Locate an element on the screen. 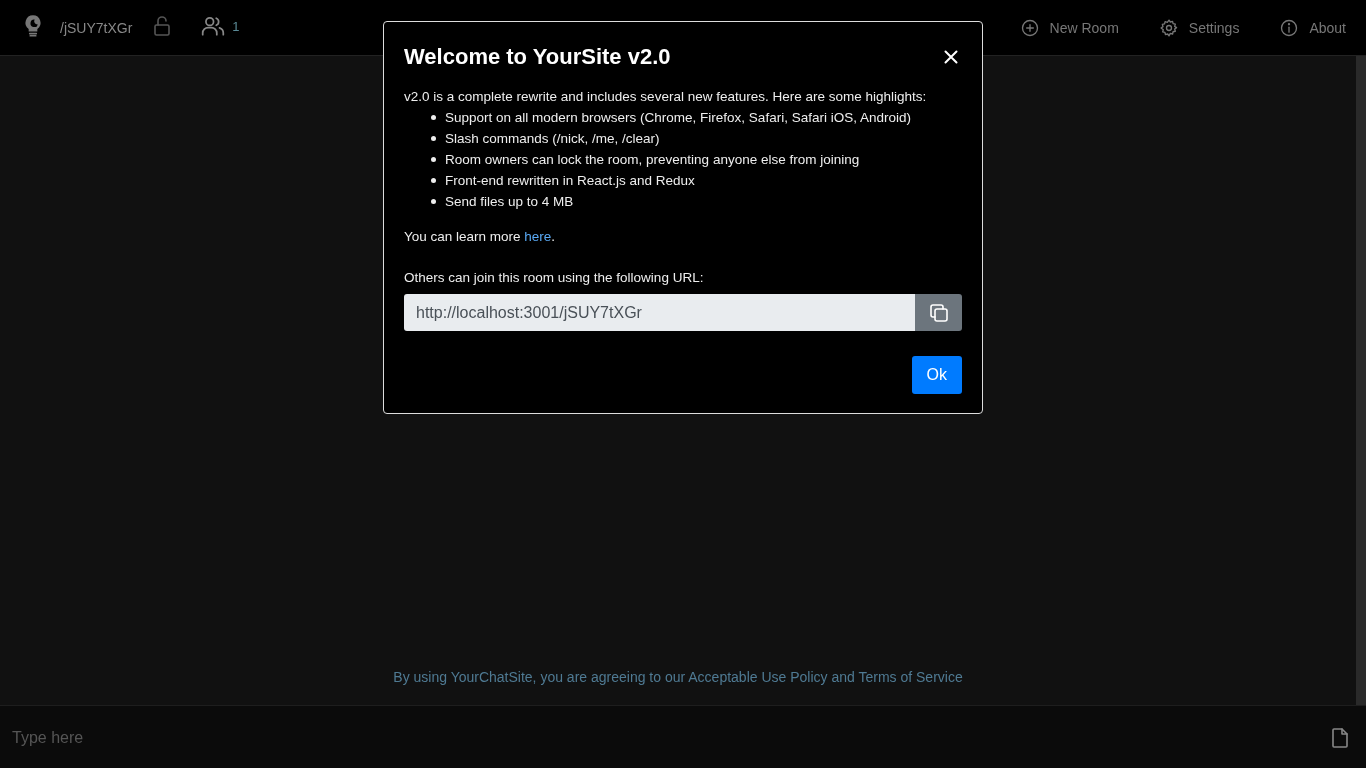  nav-link: About is located at coordinates (1312, 27).